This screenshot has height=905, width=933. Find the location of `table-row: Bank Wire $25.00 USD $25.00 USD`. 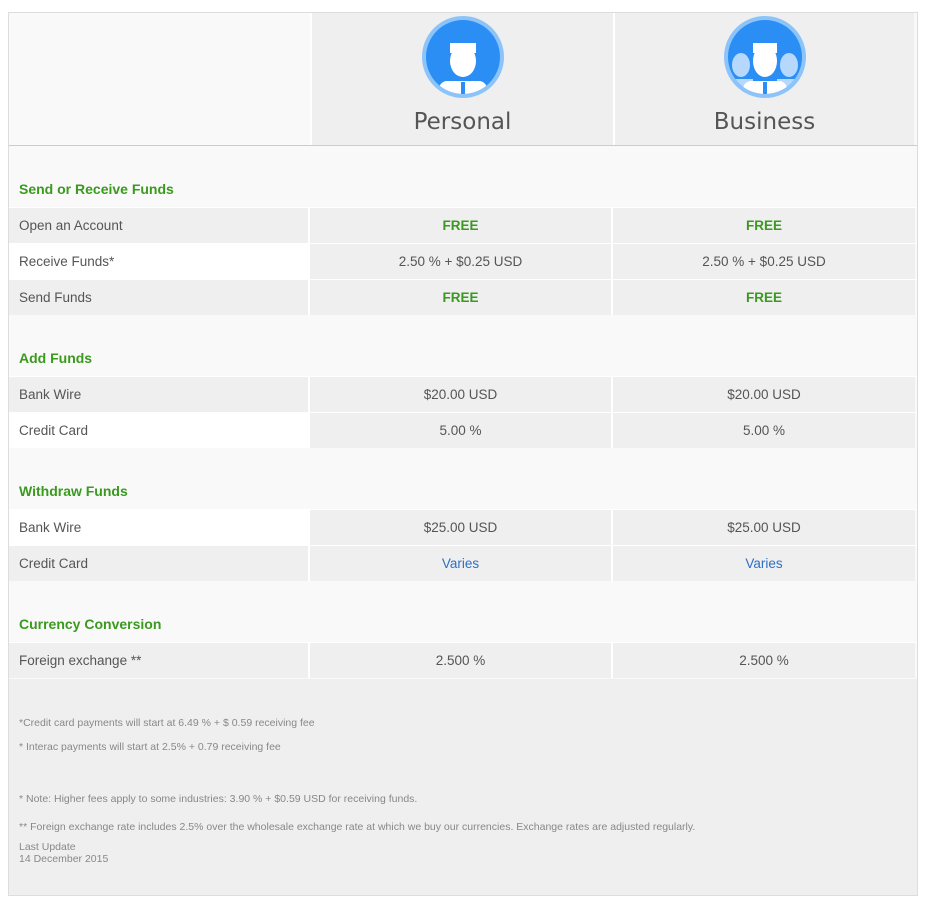

table-row: Bank Wire $25.00 USD $25.00 USD is located at coordinates (463, 527).